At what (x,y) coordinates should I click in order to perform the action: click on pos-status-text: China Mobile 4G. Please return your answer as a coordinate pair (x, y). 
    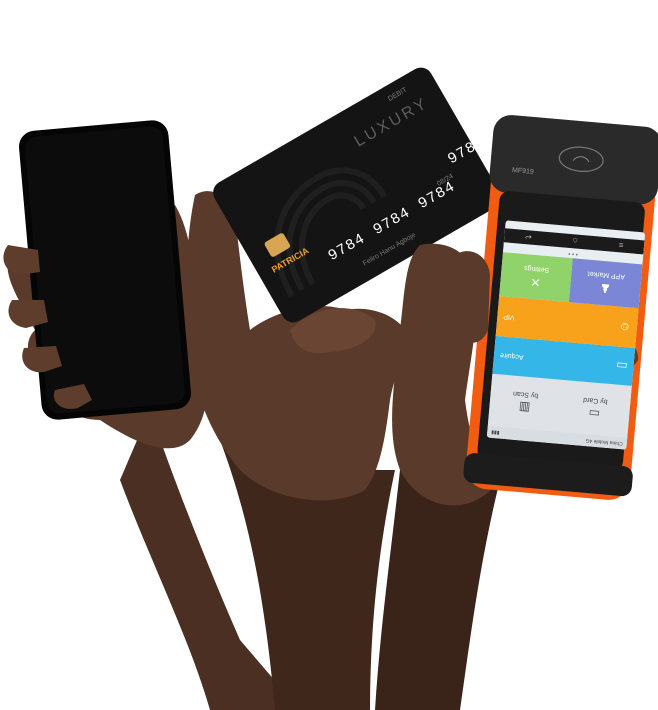
    Looking at the image, I should click on (604, 442).